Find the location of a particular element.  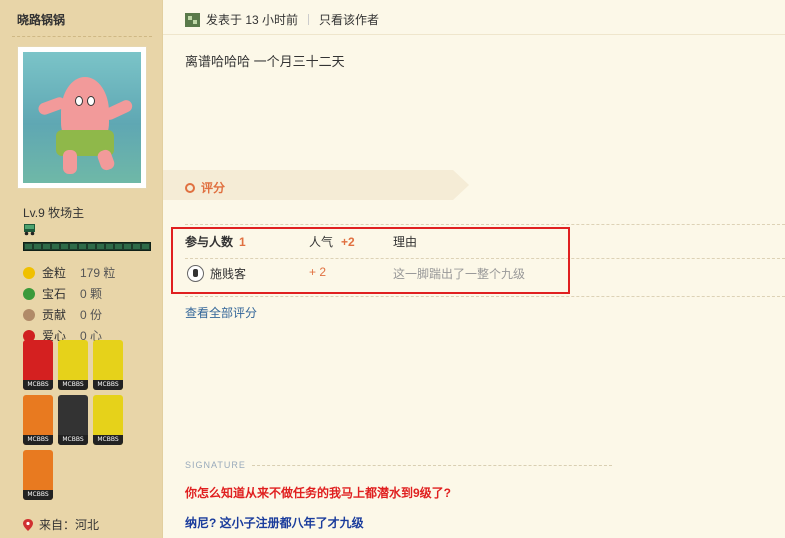

avatar-image is located at coordinates (82, 117).